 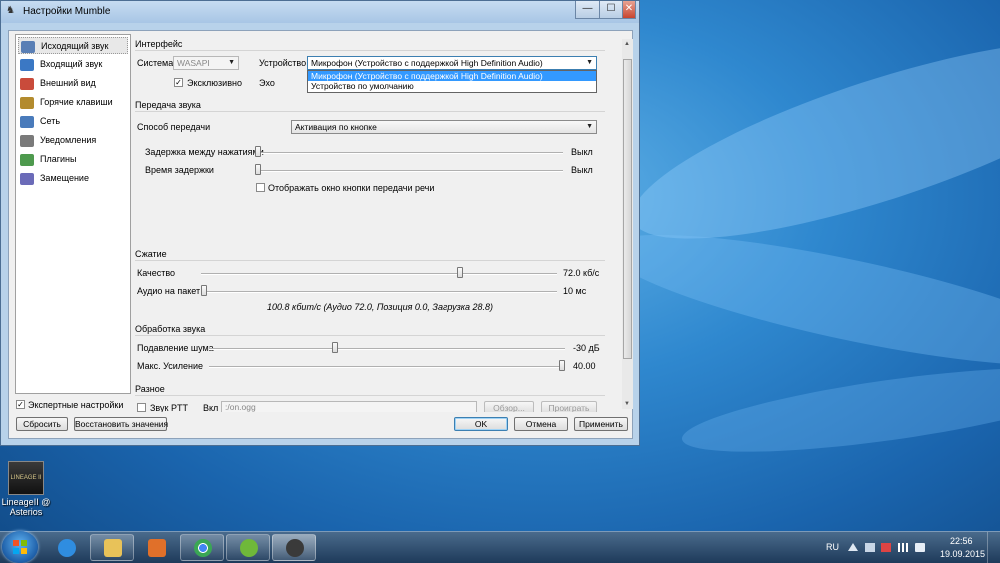 I want to click on panel-scrollbar: ▲ ▼, so click(x=627, y=224).